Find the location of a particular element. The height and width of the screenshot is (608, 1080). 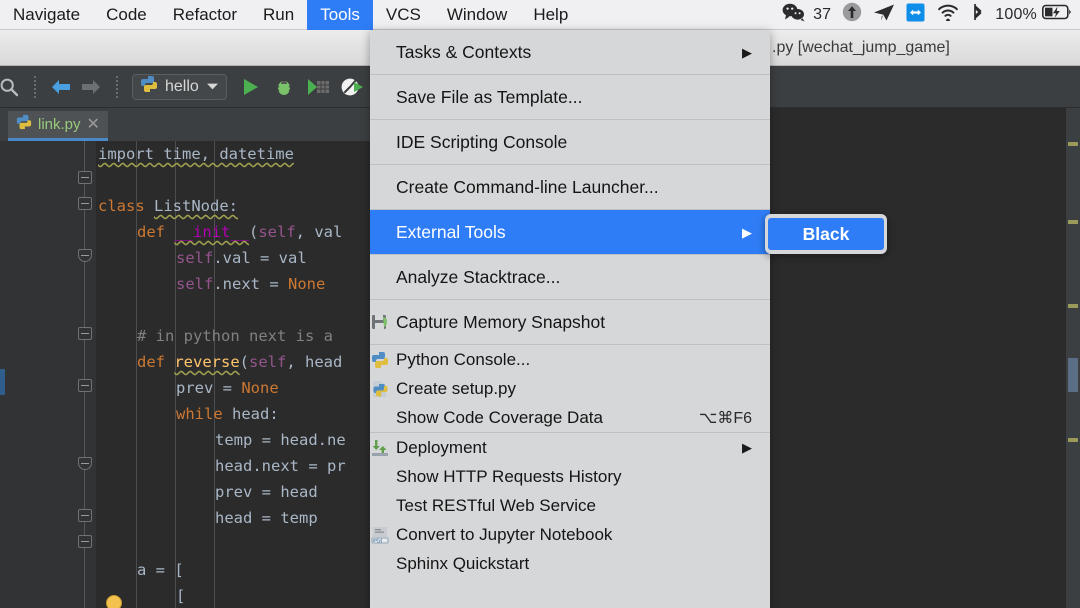

teamviewer-status-item is located at coordinates (915, 15).